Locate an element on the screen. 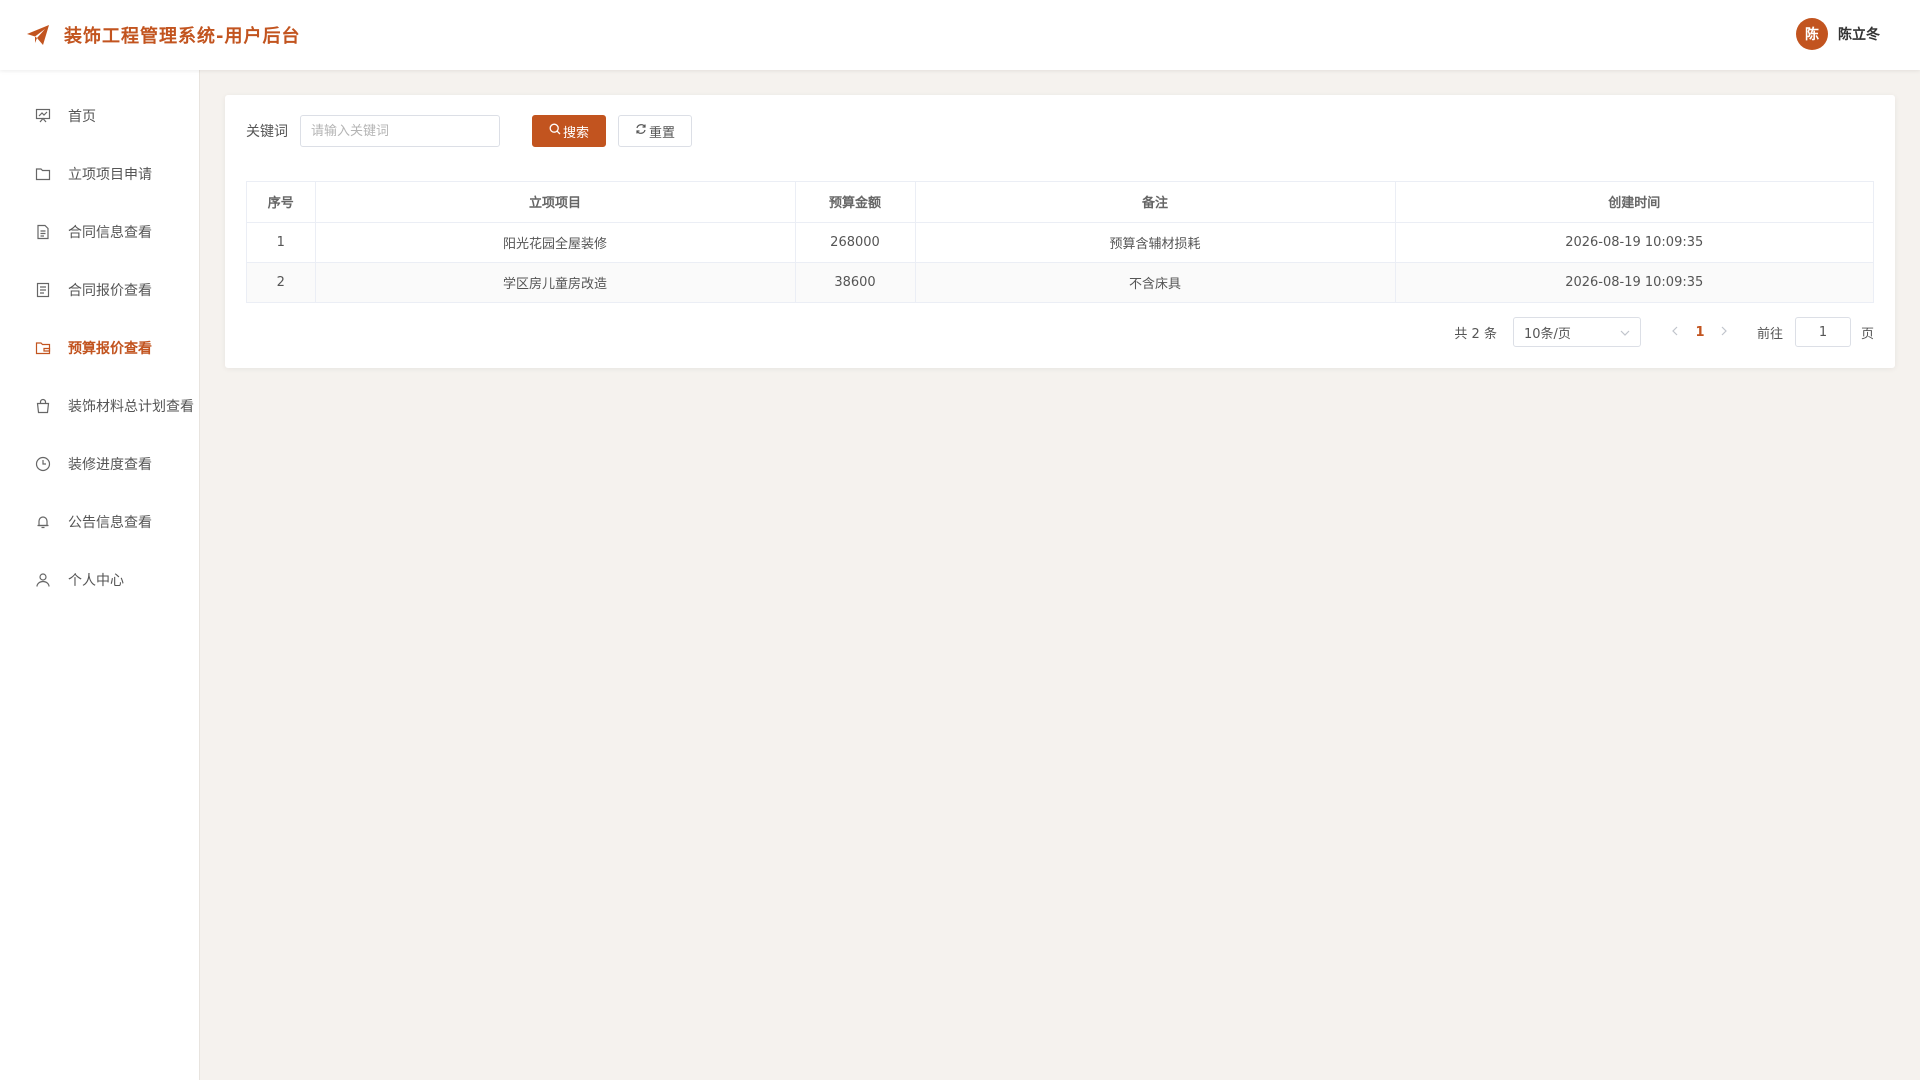 The height and width of the screenshot is (1080, 1920). column-header-remark: 备注 is located at coordinates (1155, 202).